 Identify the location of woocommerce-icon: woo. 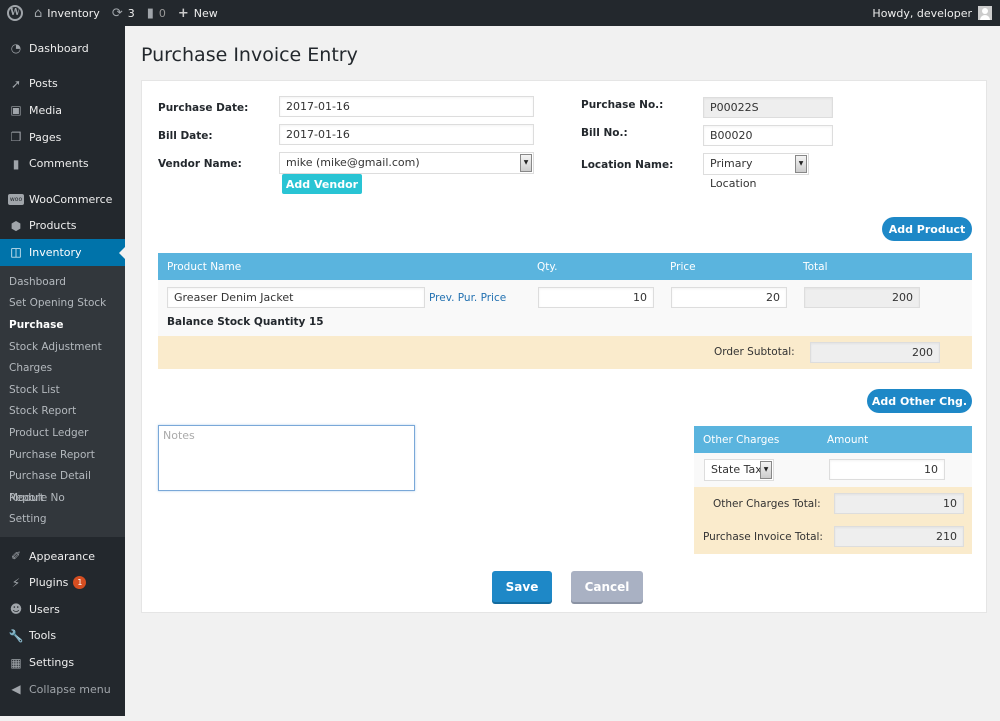
(16, 199).